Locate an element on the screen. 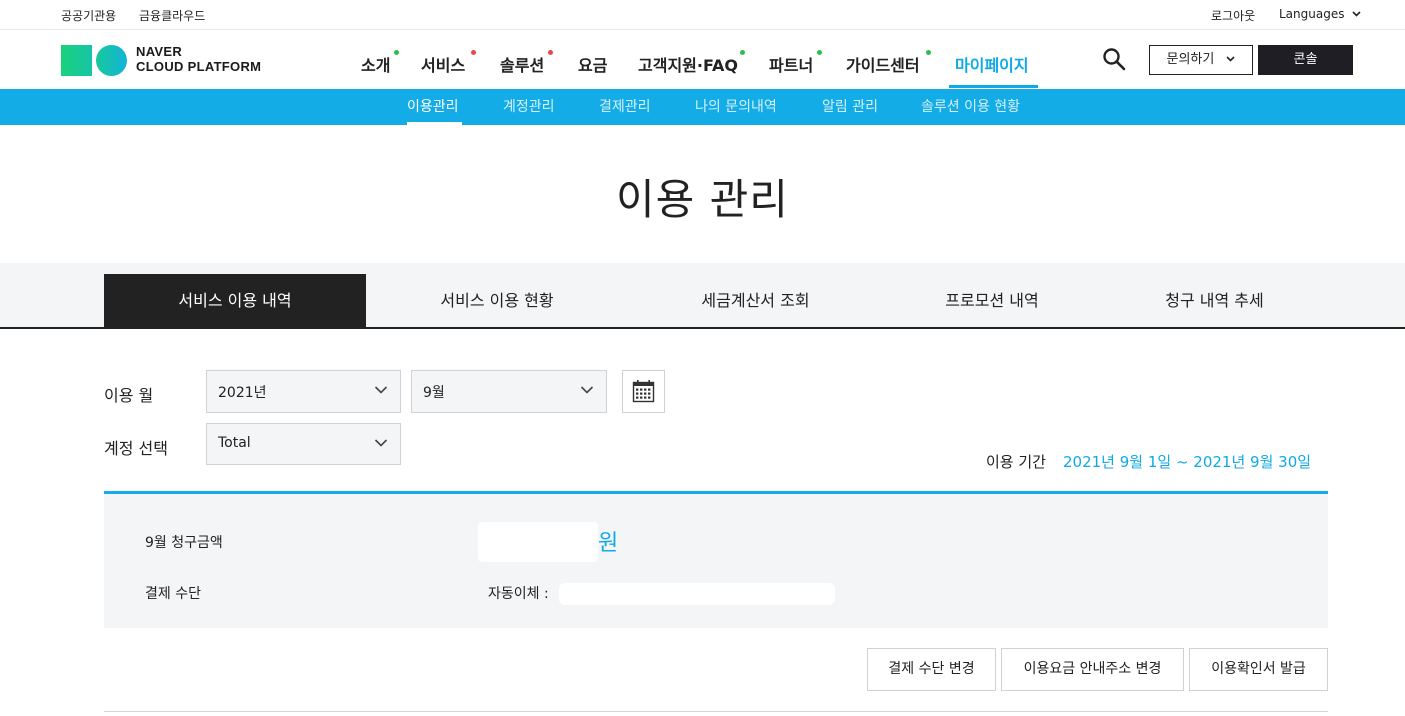  nav-item-mypage: 마이페이지 is located at coordinates (992, 64).